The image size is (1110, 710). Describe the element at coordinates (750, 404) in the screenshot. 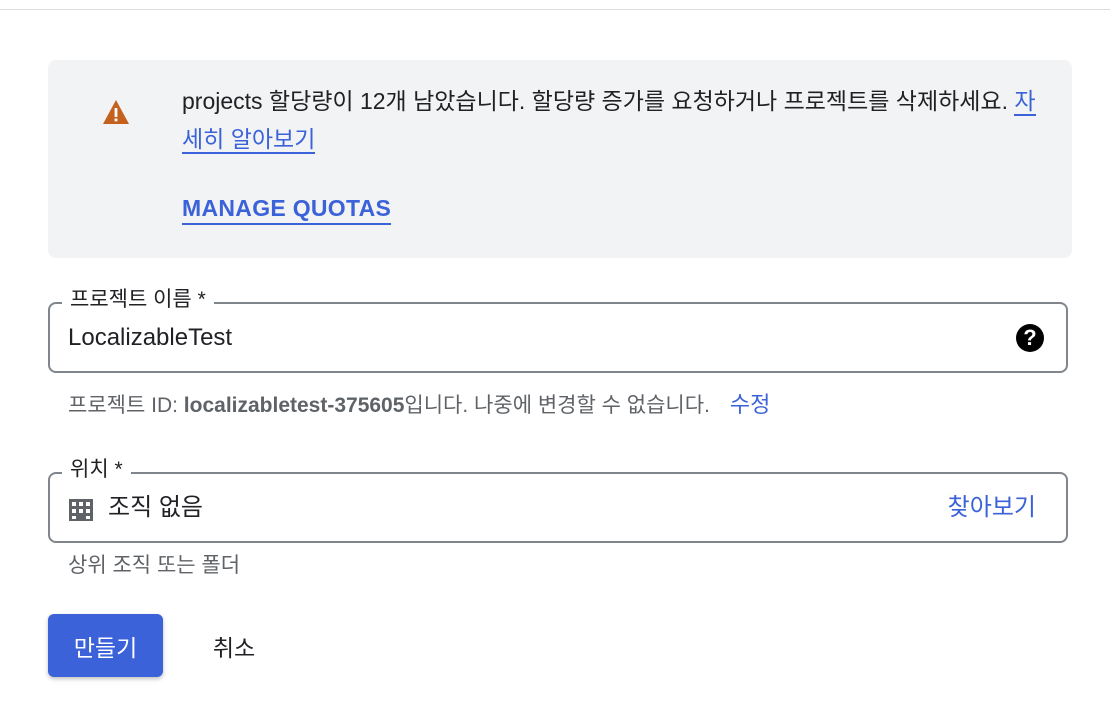

I see `edit-project-id-link: 수정` at that location.